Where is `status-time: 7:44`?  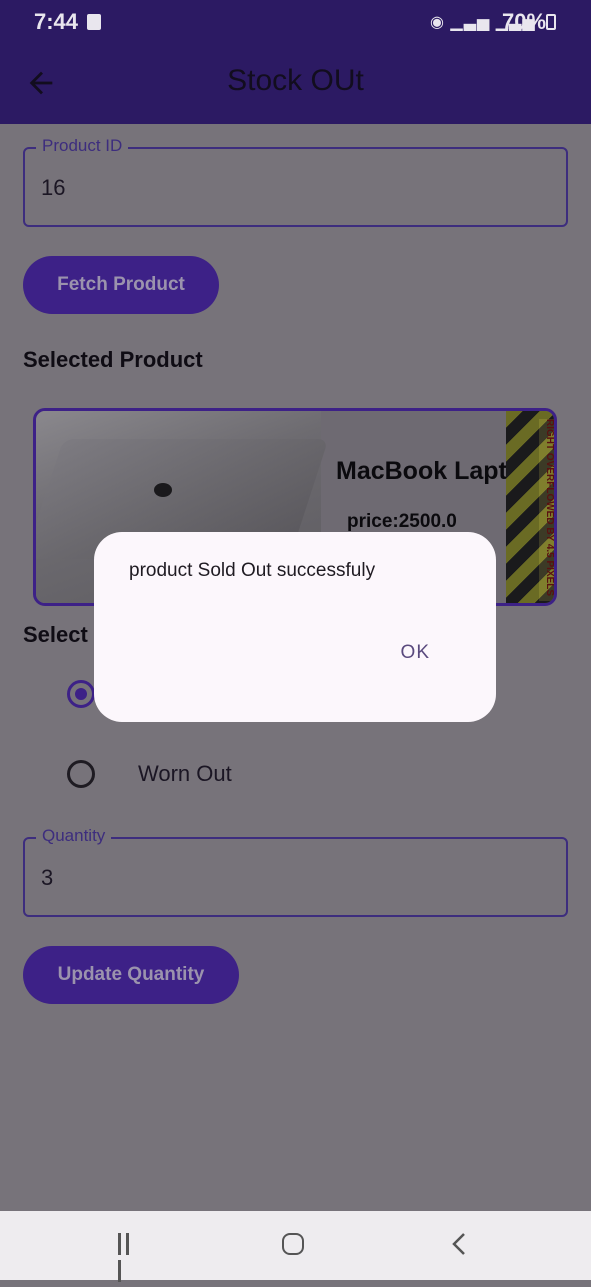
status-time: 7:44 is located at coordinates (56, 21).